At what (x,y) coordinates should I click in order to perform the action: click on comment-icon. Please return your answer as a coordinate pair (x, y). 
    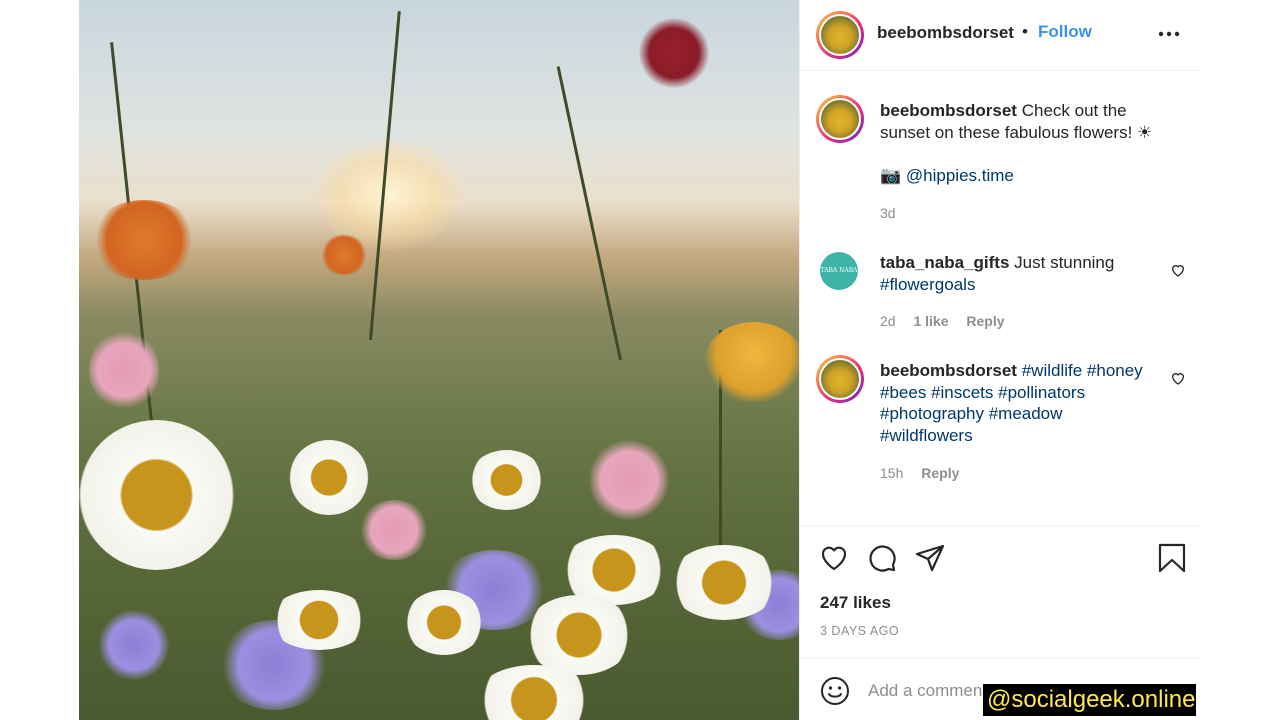
    Looking at the image, I should click on (882, 558).